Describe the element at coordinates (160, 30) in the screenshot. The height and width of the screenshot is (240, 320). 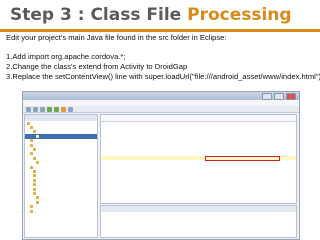
I see `title-underline` at that location.